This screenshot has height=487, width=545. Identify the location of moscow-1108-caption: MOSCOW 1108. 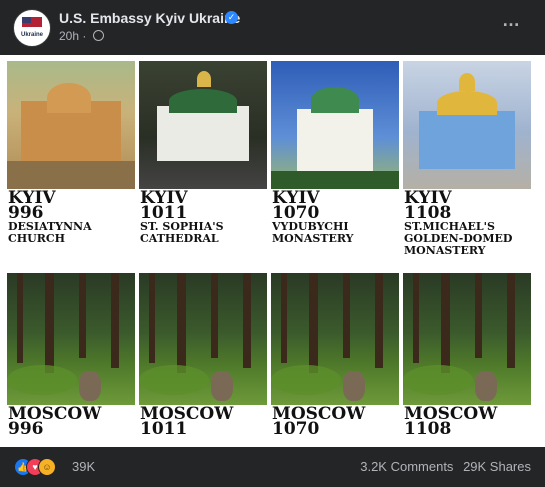
(450, 422).